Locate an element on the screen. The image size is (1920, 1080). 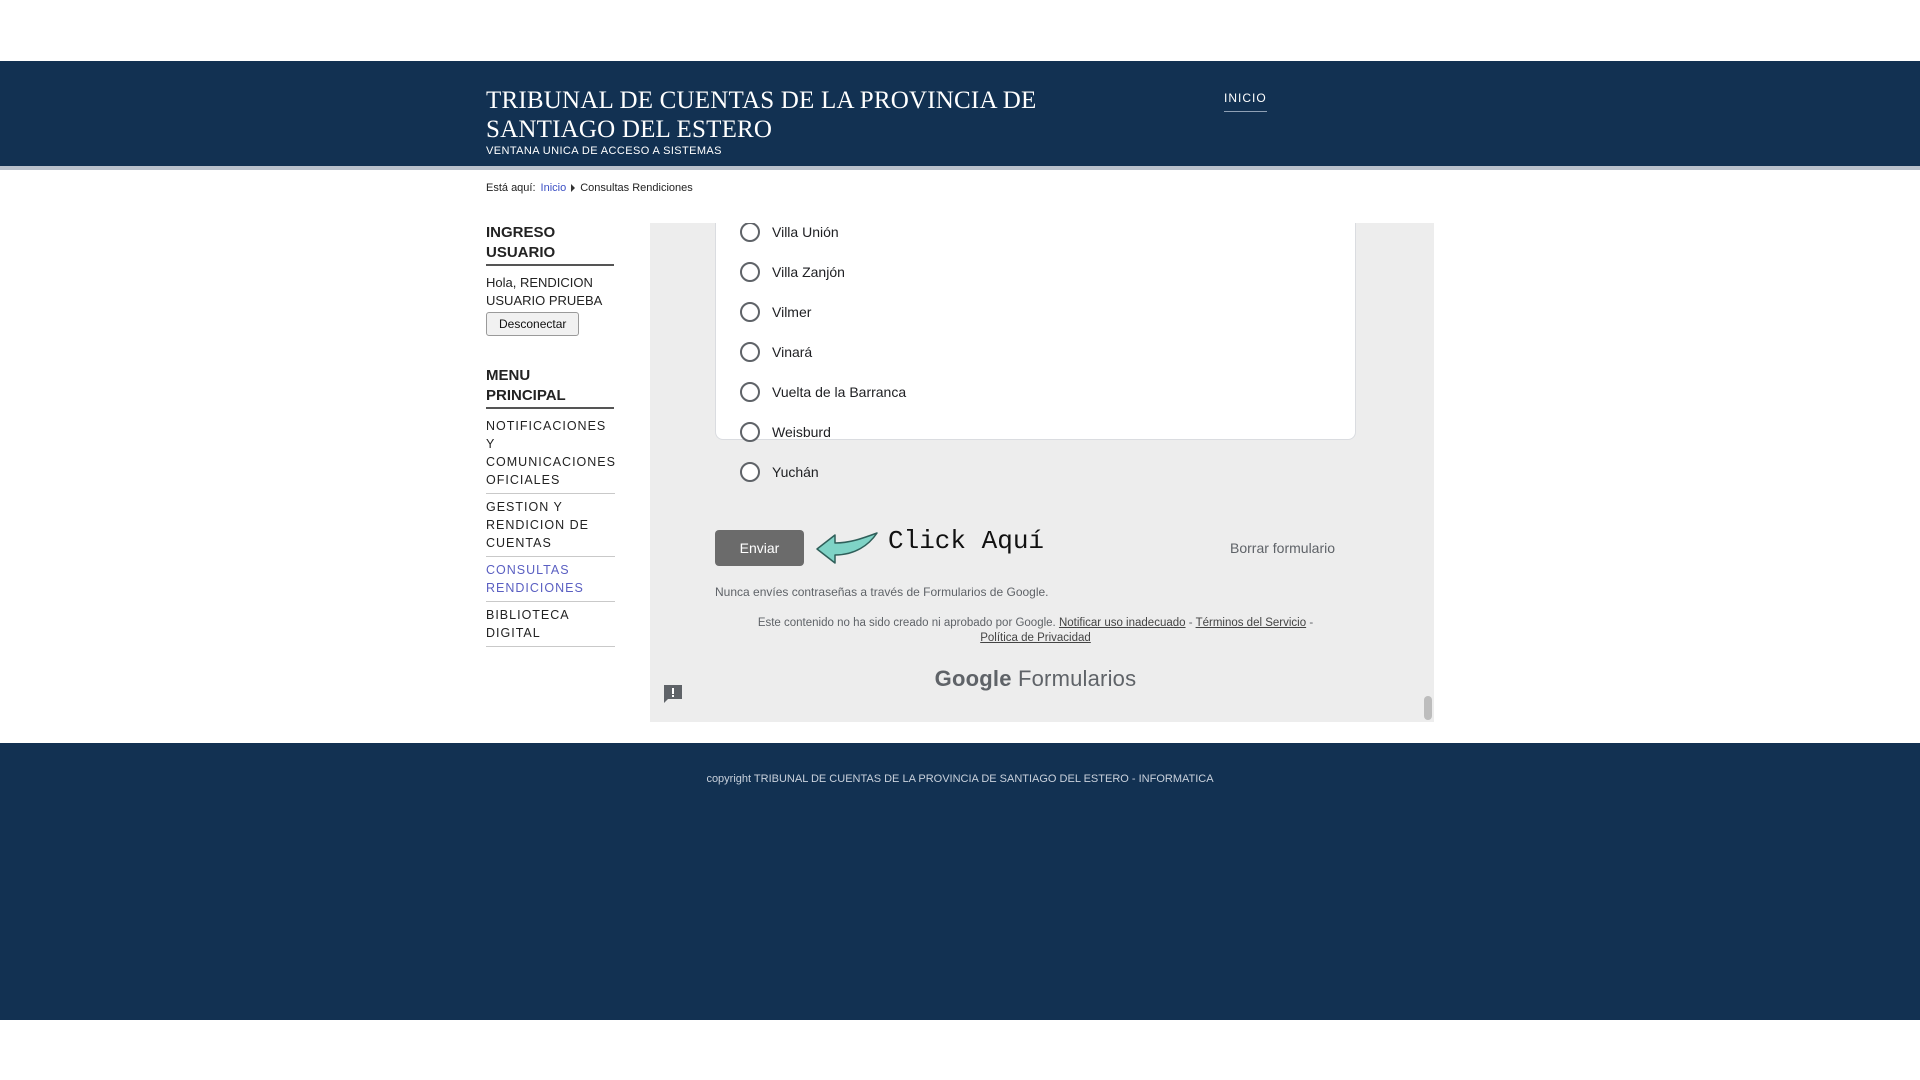
report-abuse-link: Notificar uso inadecuado is located at coordinates (1122, 623).